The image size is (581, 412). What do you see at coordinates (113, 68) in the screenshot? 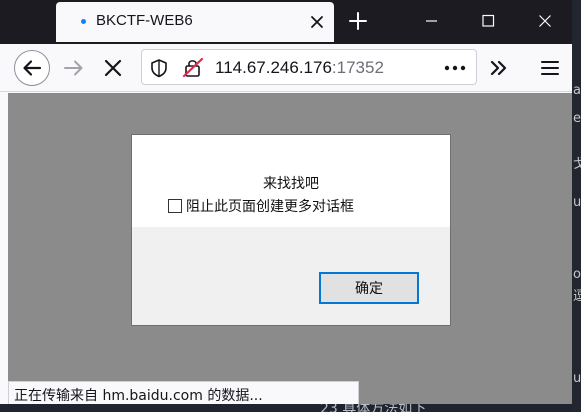
I see `stop-loading-button` at bounding box center [113, 68].